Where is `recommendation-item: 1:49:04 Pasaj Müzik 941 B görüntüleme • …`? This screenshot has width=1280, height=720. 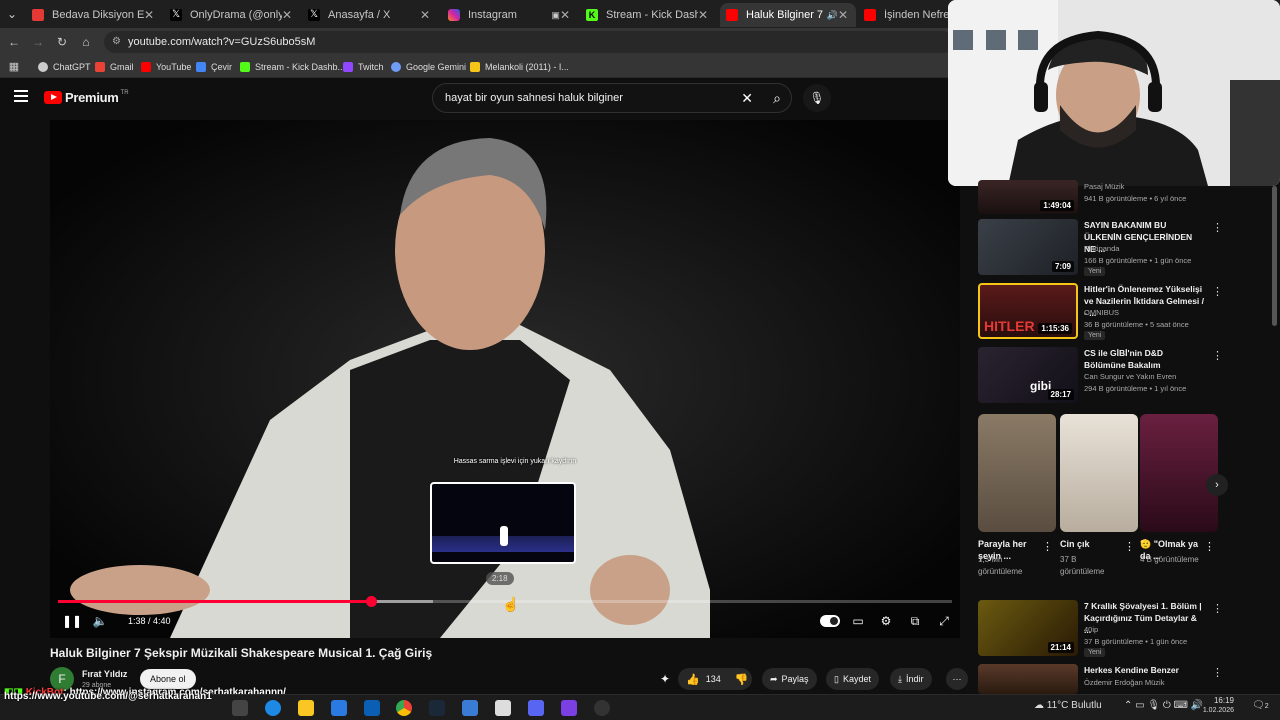
recommendation-item: 1:49:04 Pasaj Müzik 941 B görüntüleme • … is located at coordinates (1098, 197).